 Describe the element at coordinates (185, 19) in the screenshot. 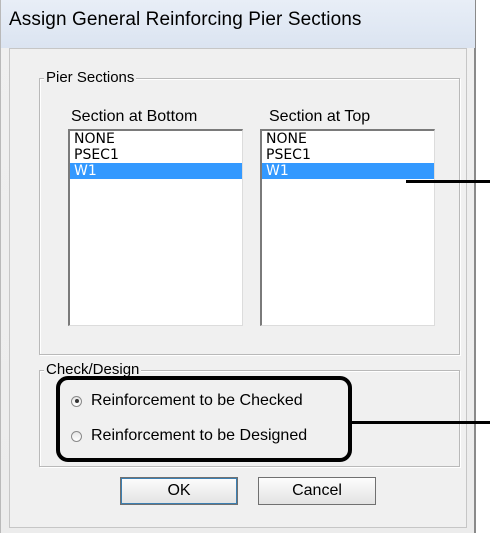

I see `window-title: Assign General Reinforcing Pier Sections` at that location.